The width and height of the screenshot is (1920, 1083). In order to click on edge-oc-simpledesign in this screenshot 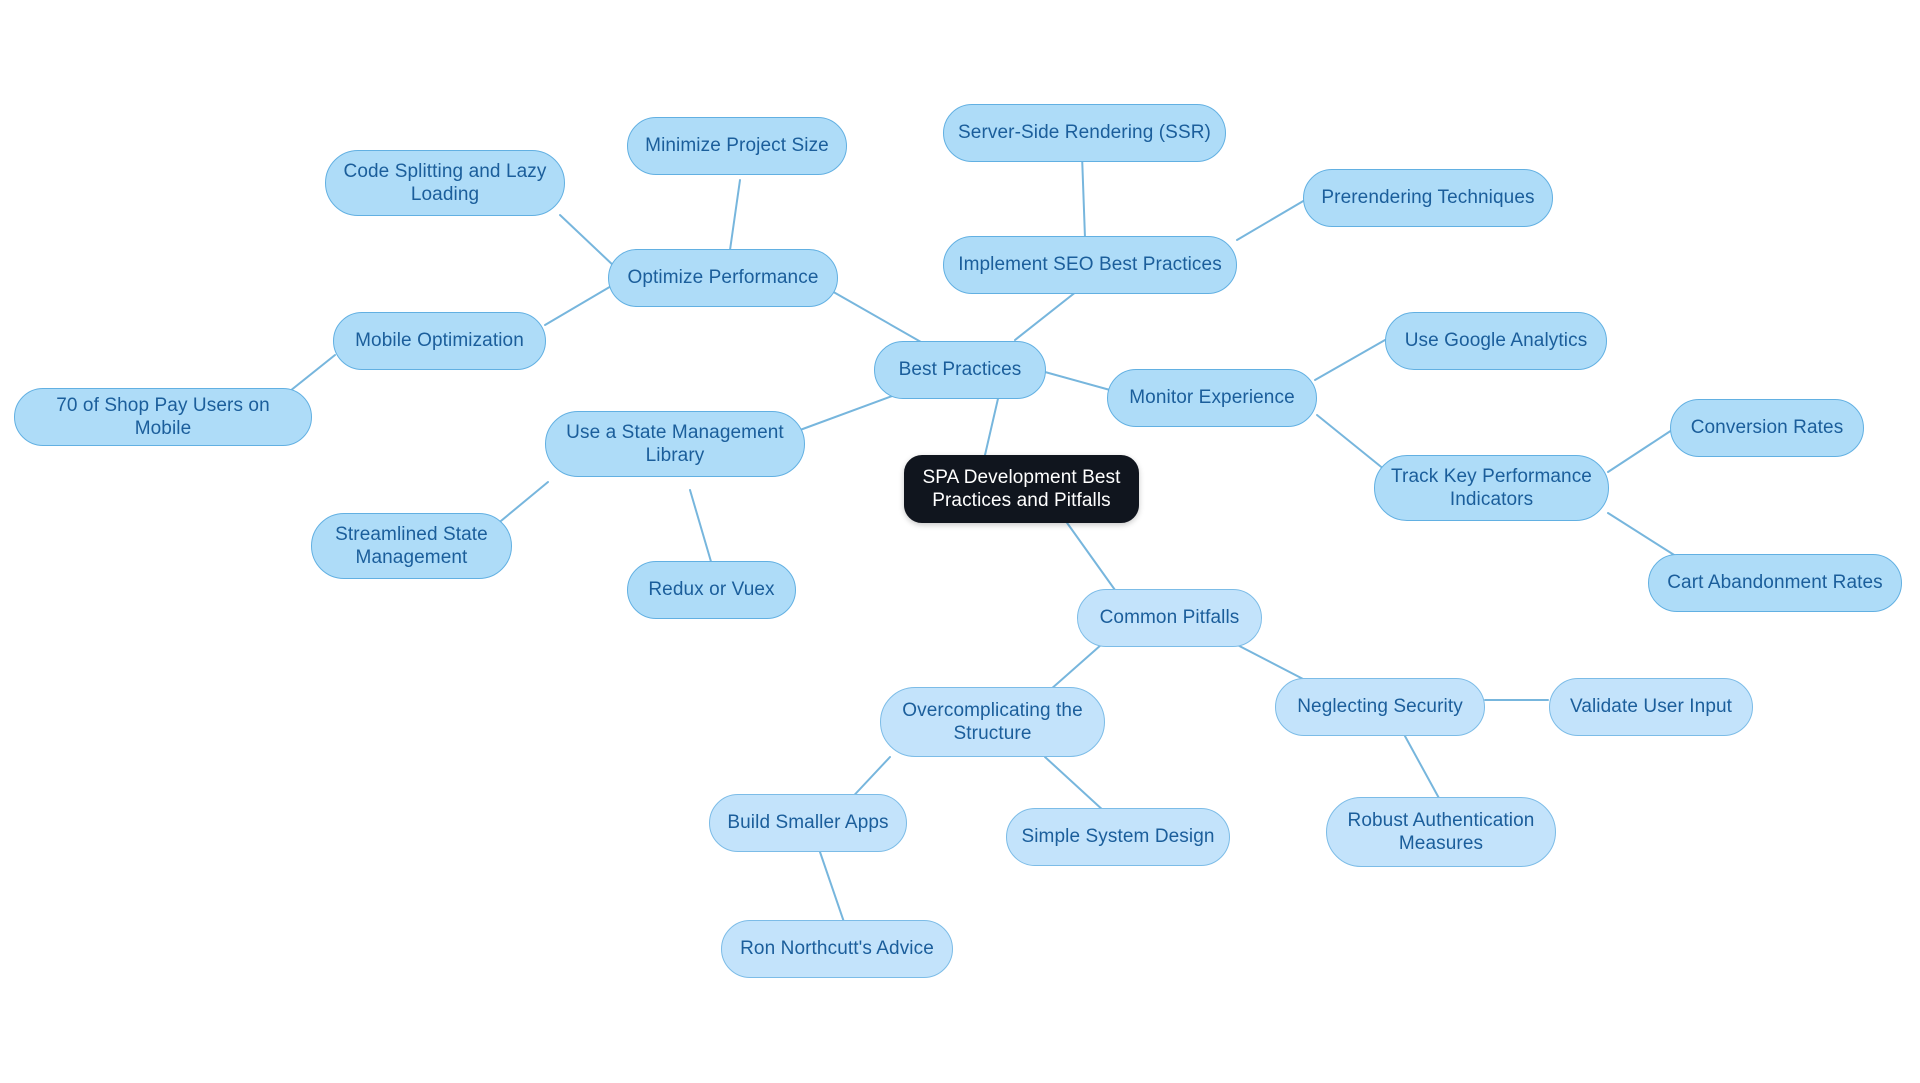, I will do `click(1075, 784)`.